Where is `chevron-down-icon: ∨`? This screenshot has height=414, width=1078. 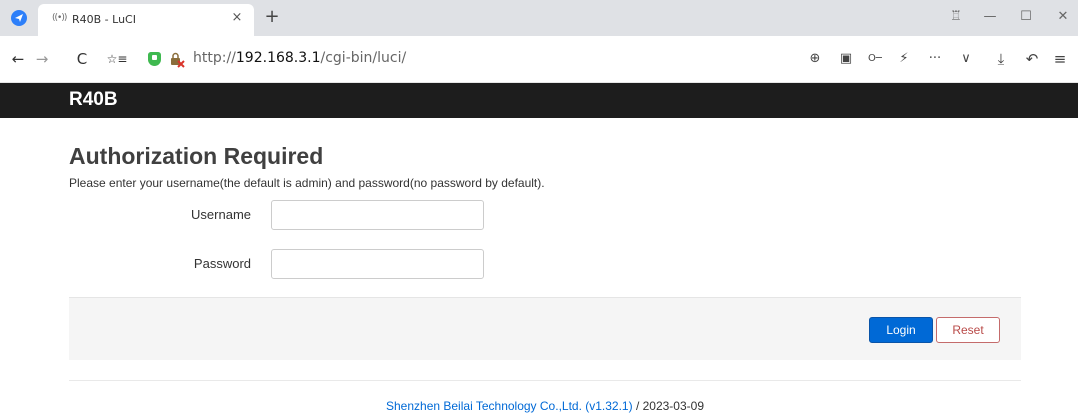
chevron-down-icon: ∨ is located at coordinates (966, 59).